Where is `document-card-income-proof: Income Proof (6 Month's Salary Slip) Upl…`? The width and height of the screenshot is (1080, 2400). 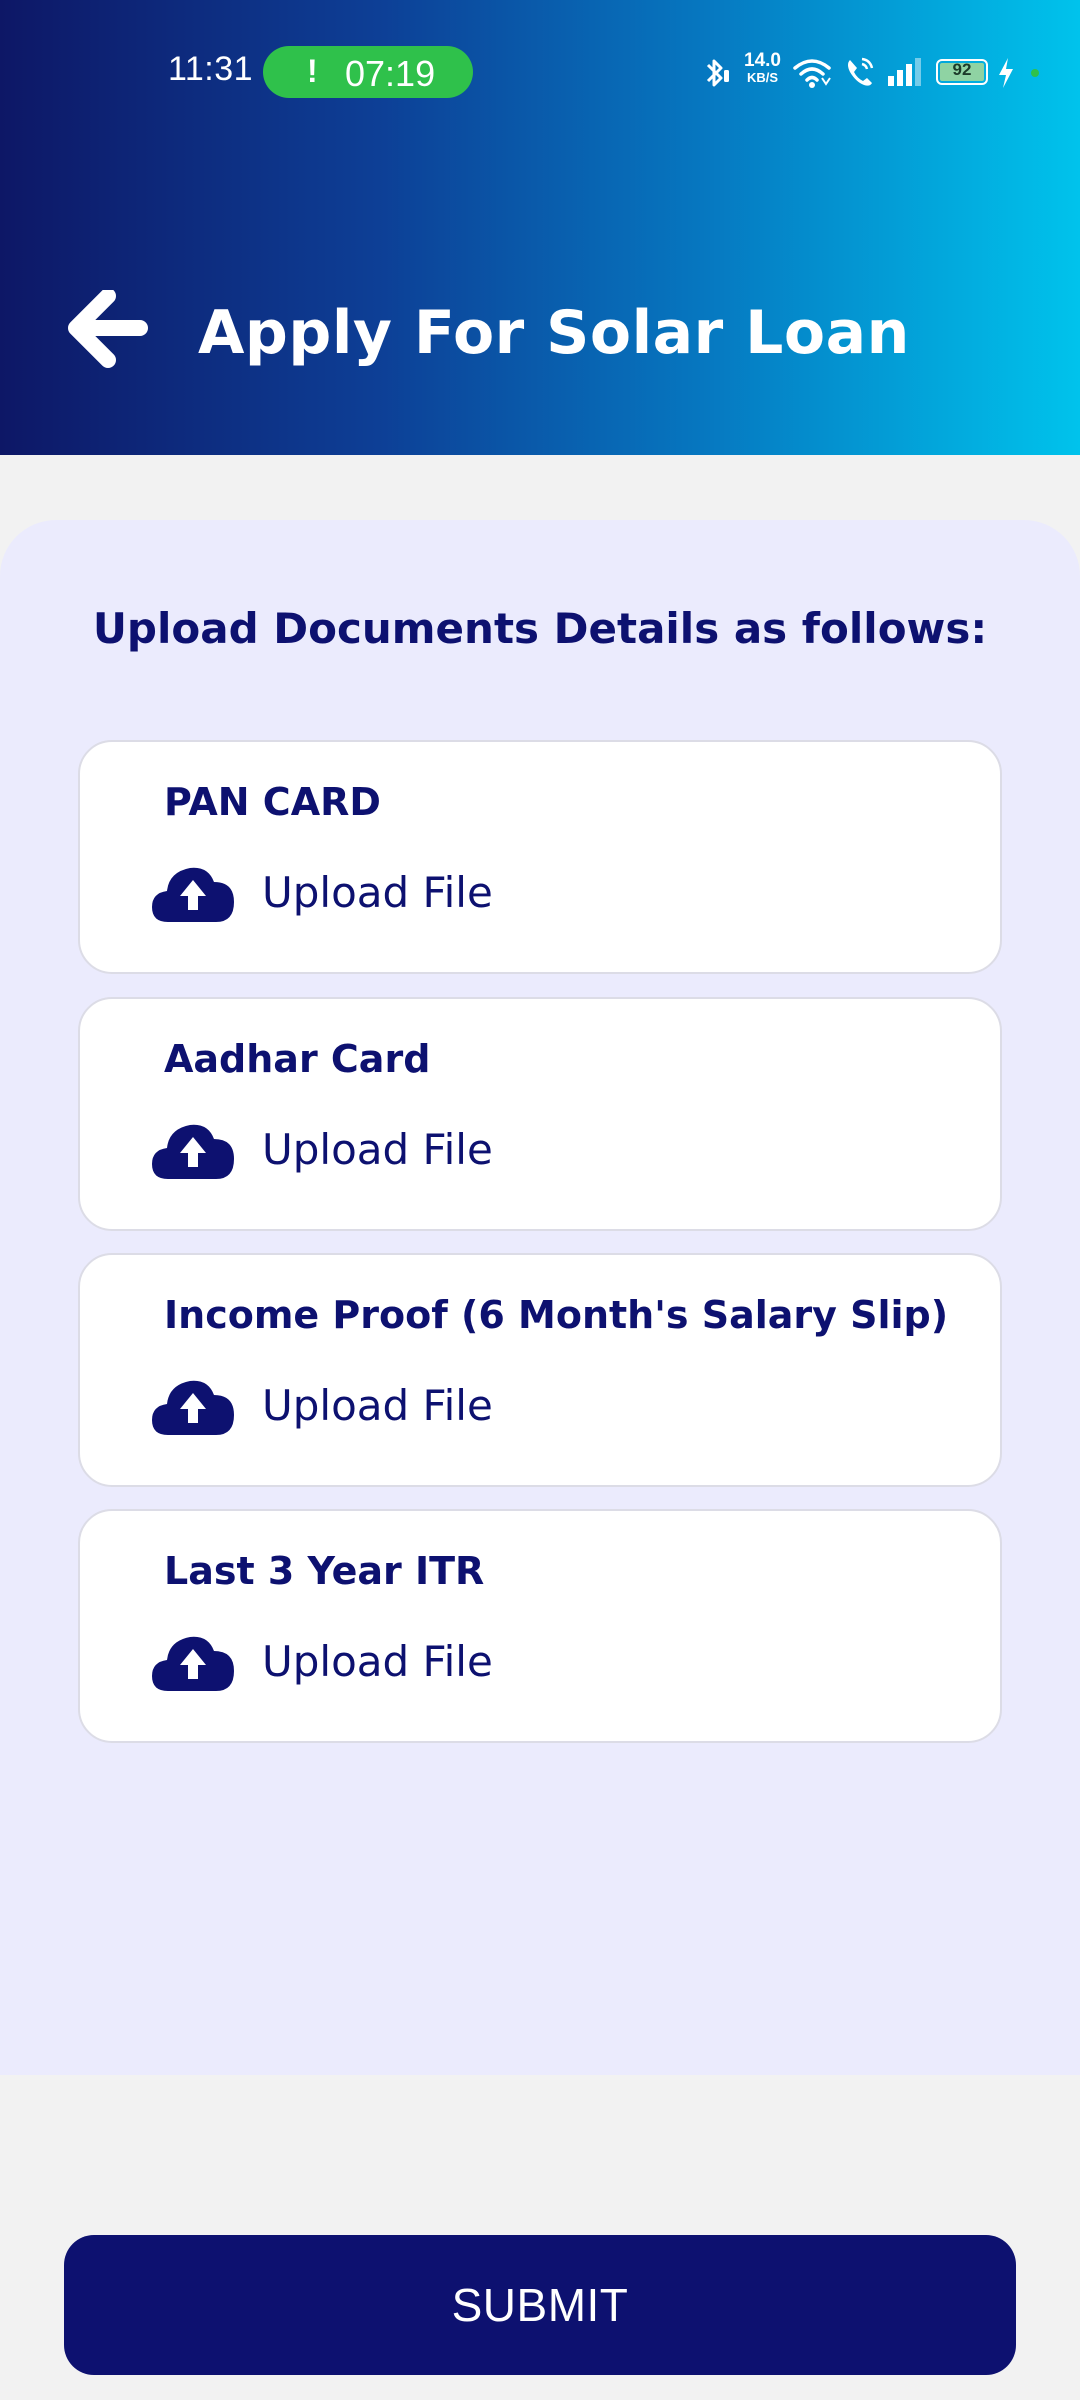
document-card-income-proof: Income Proof (6 Month's Salary Slip) Upl… is located at coordinates (540, 1370).